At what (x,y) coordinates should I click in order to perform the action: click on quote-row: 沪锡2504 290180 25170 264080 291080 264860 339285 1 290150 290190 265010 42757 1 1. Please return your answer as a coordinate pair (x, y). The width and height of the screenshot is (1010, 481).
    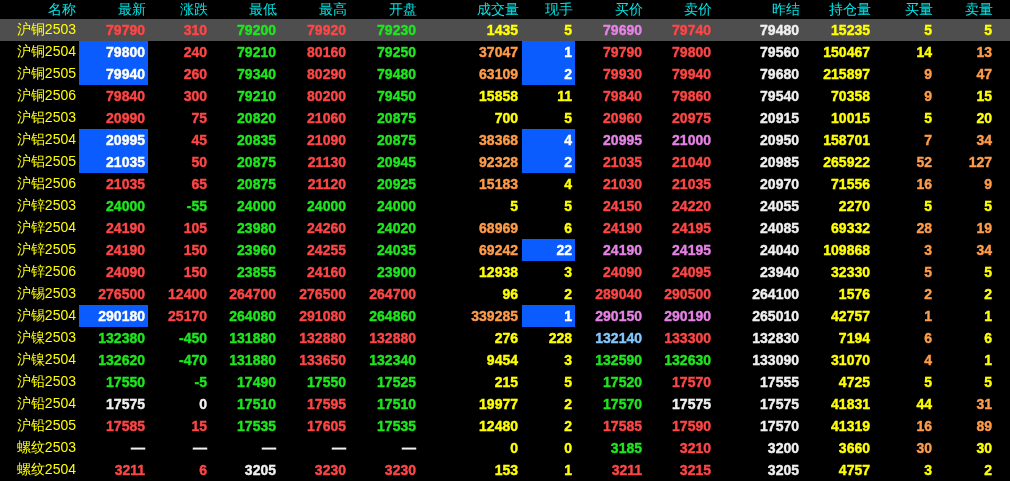
    Looking at the image, I should click on (505, 316).